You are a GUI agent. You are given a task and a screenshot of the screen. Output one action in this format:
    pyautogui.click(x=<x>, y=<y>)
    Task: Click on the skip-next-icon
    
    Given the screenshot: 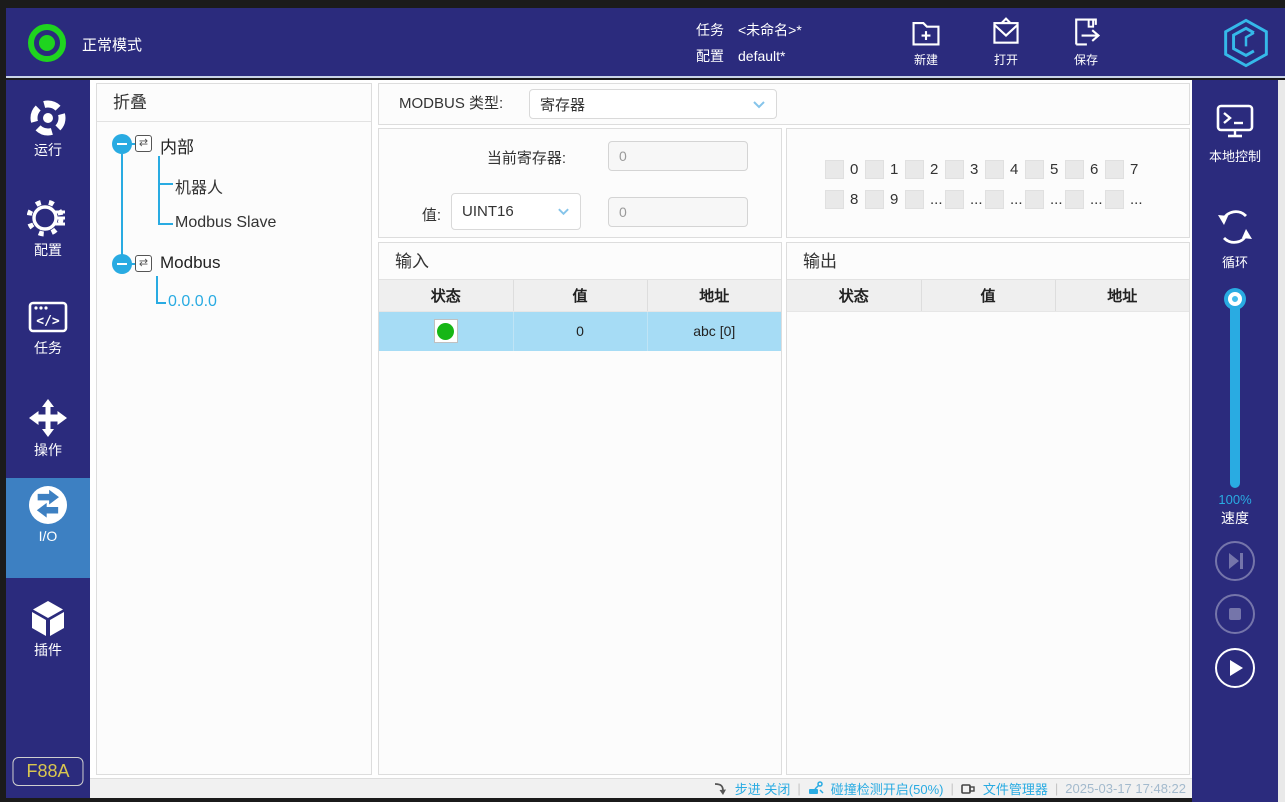 What is the action you would take?
    pyautogui.click(x=1236, y=561)
    